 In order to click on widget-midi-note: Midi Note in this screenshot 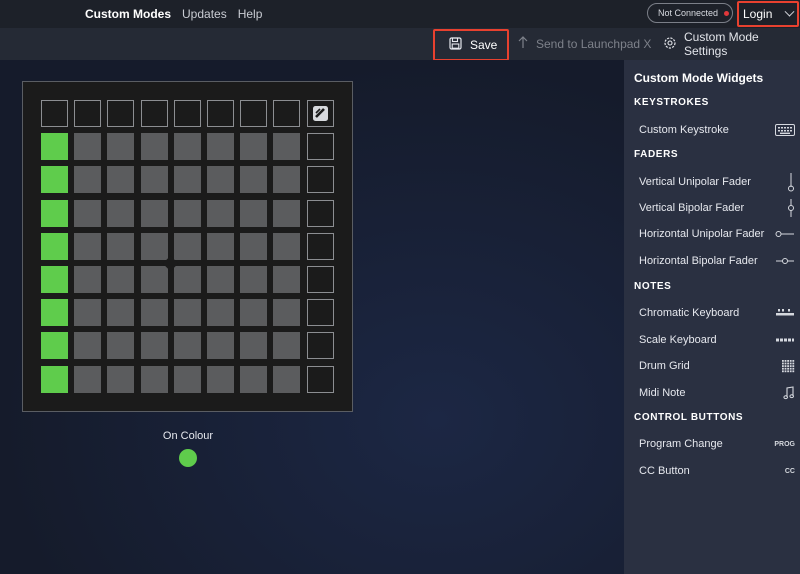, I will do `click(717, 393)`.